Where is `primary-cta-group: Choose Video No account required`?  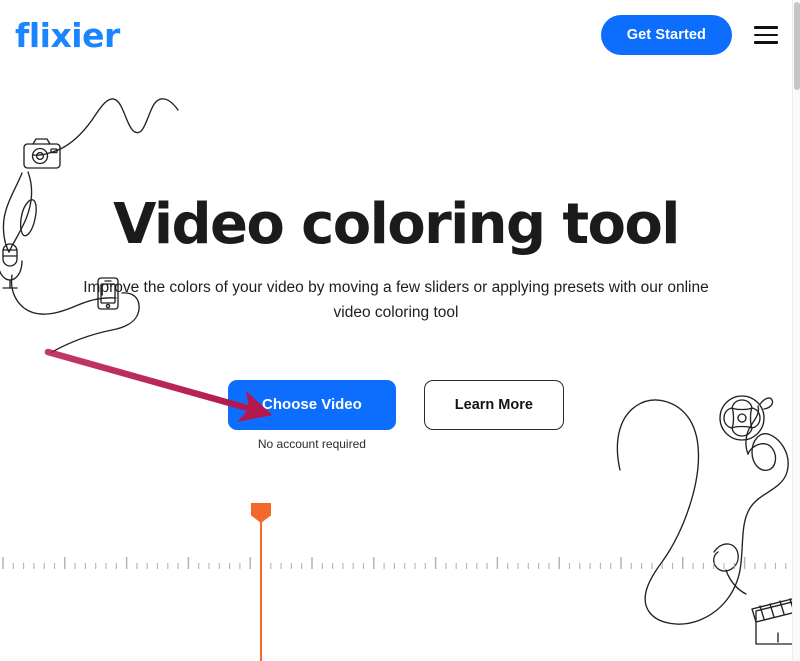
primary-cta-group: Choose Video No account required is located at coordinates (312, 415).